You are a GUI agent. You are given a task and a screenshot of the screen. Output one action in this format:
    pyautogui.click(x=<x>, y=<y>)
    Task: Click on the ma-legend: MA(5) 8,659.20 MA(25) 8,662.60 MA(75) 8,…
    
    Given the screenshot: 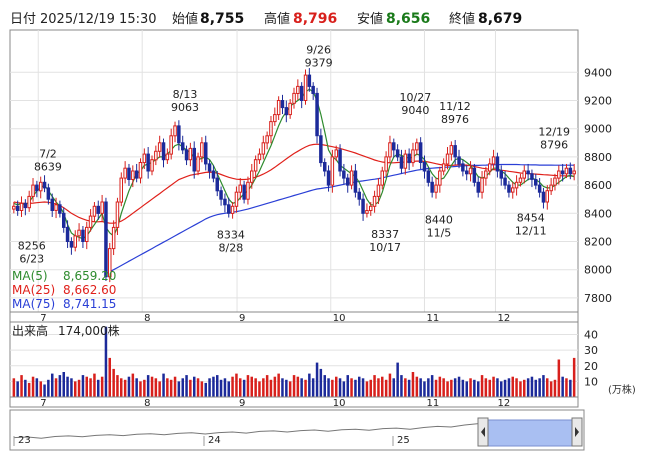 What is the action you would take?
    pyautogui.click(x=64, y=290)
    